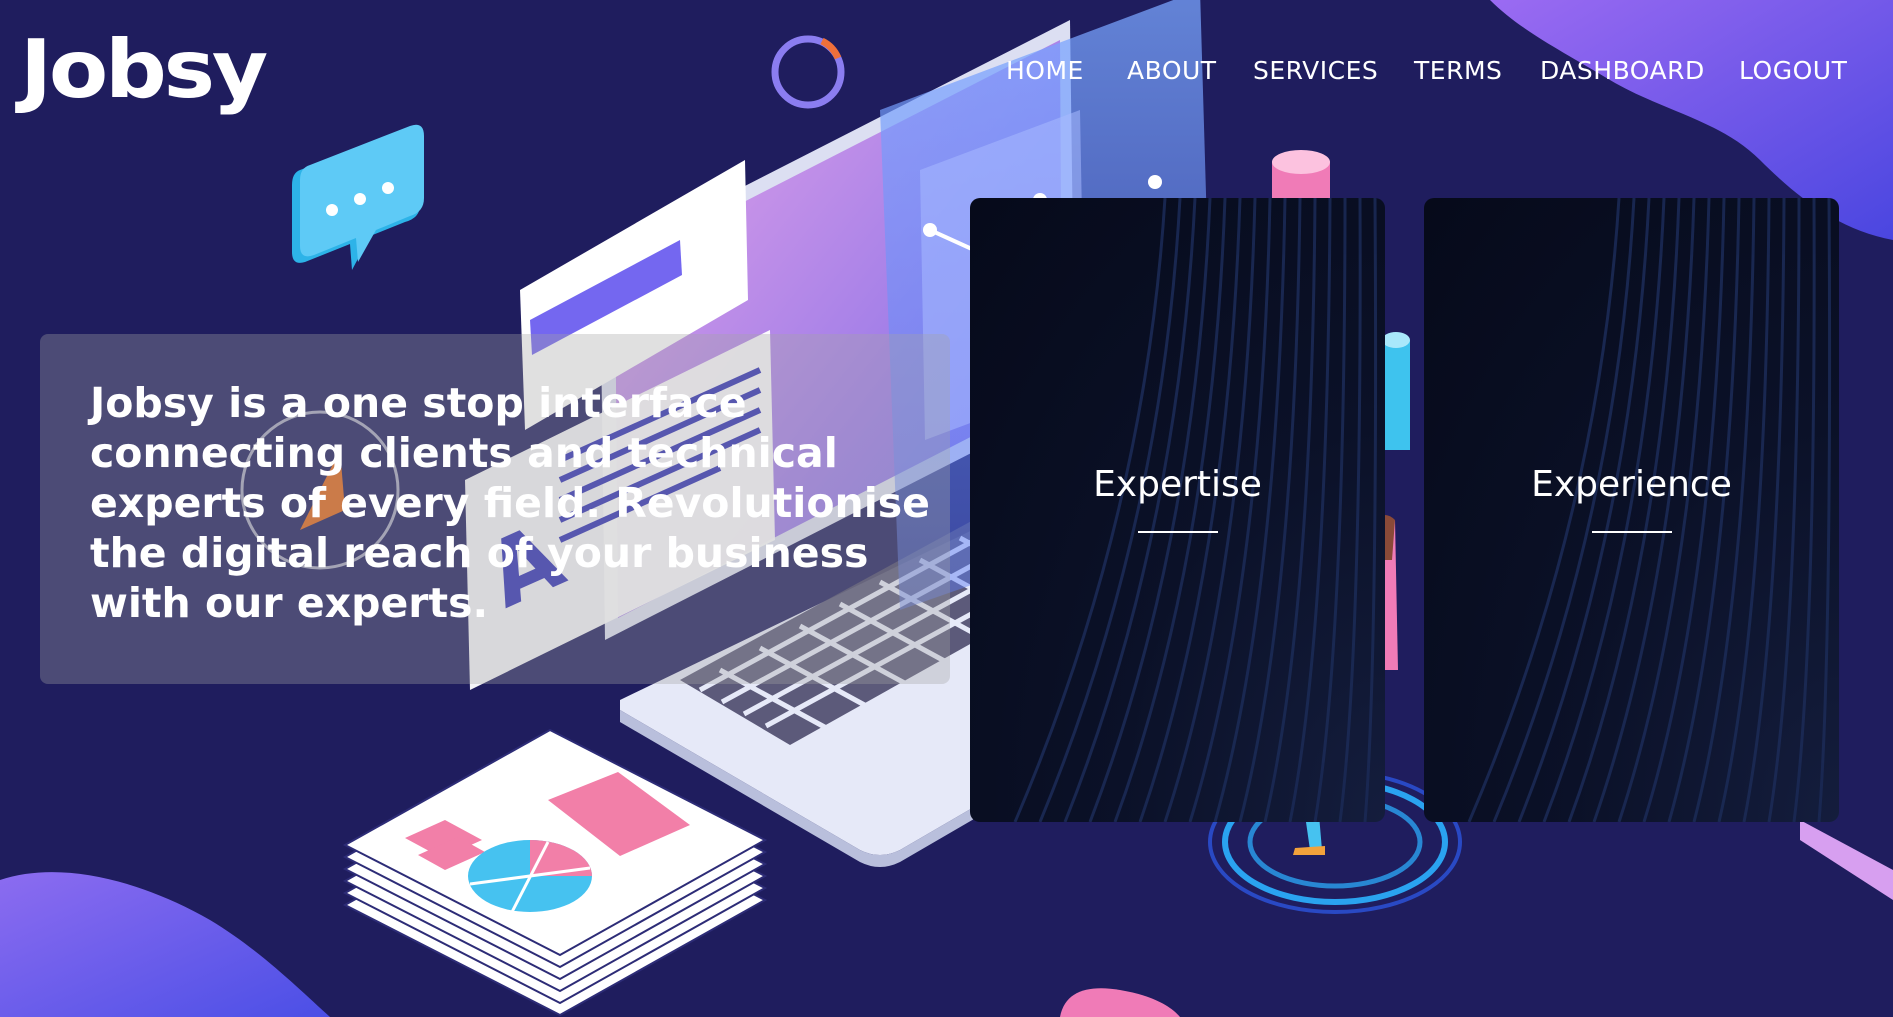 The image size is (1893, 1017). Describe the element at coordinates (1172, 70) in the screenshot. I see `nav-about-link: ABOUT` at that location.